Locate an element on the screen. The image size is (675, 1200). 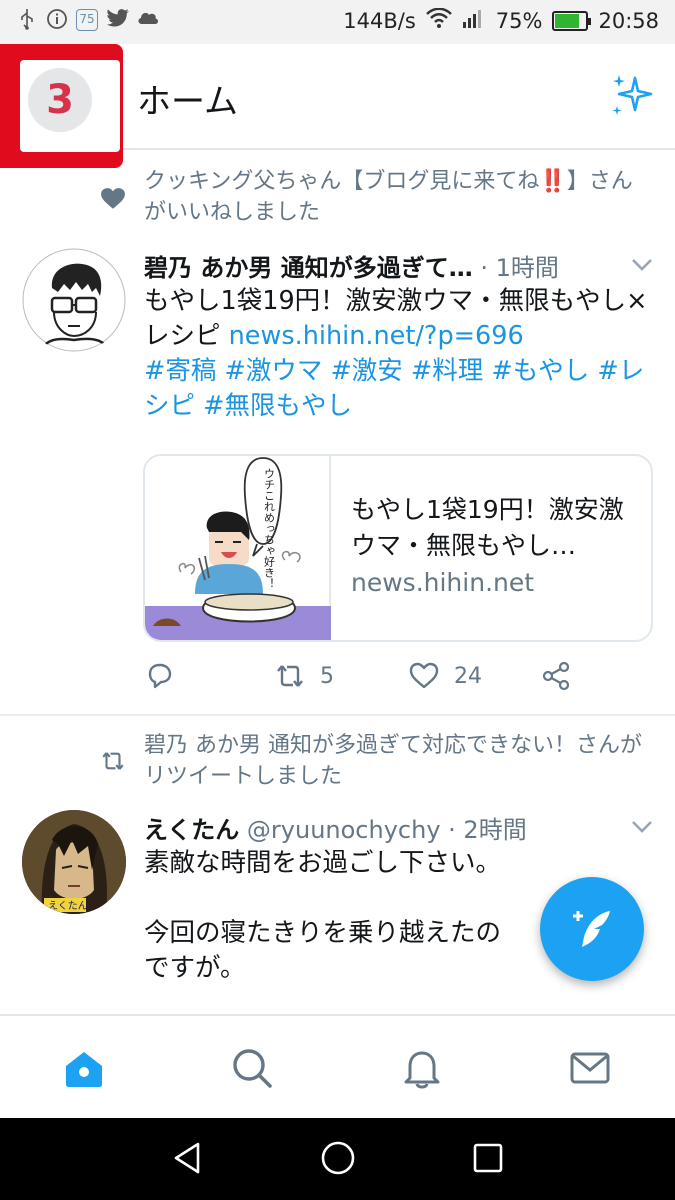
share-button is located at coordinates (556, 676).